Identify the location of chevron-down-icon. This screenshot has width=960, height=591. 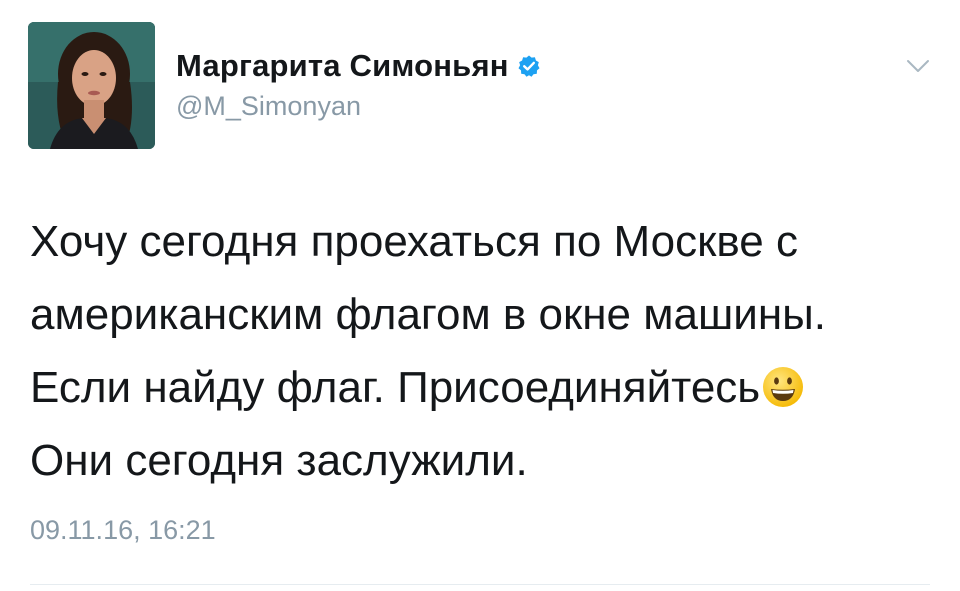
(918, 66).